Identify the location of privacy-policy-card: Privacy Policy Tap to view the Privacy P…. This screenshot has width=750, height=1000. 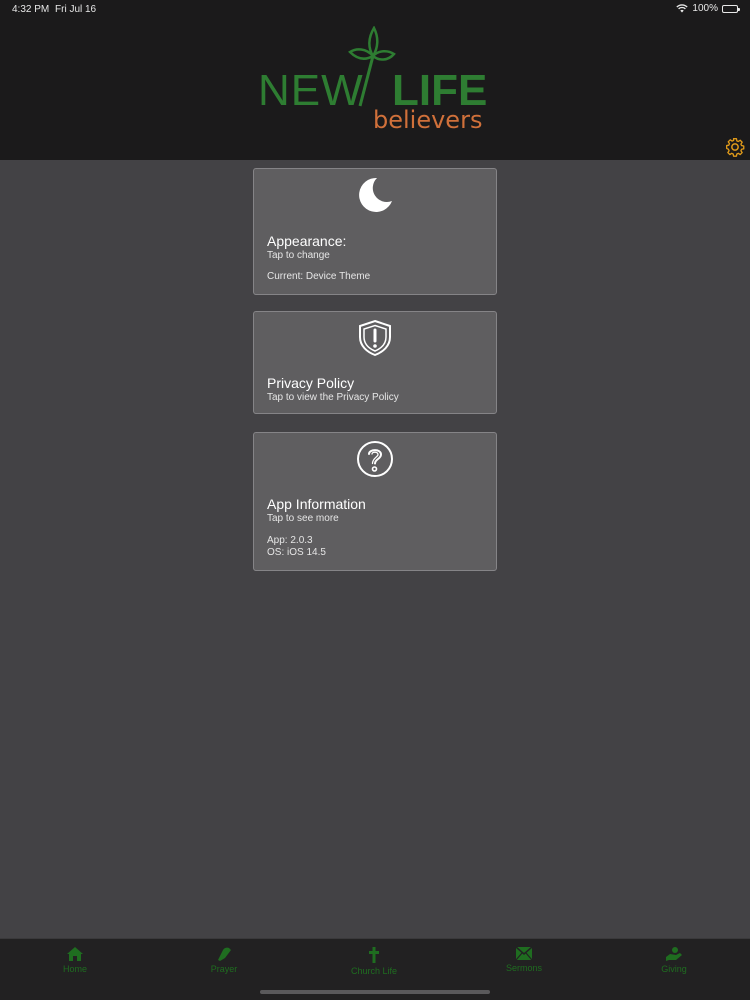
(375, 362).